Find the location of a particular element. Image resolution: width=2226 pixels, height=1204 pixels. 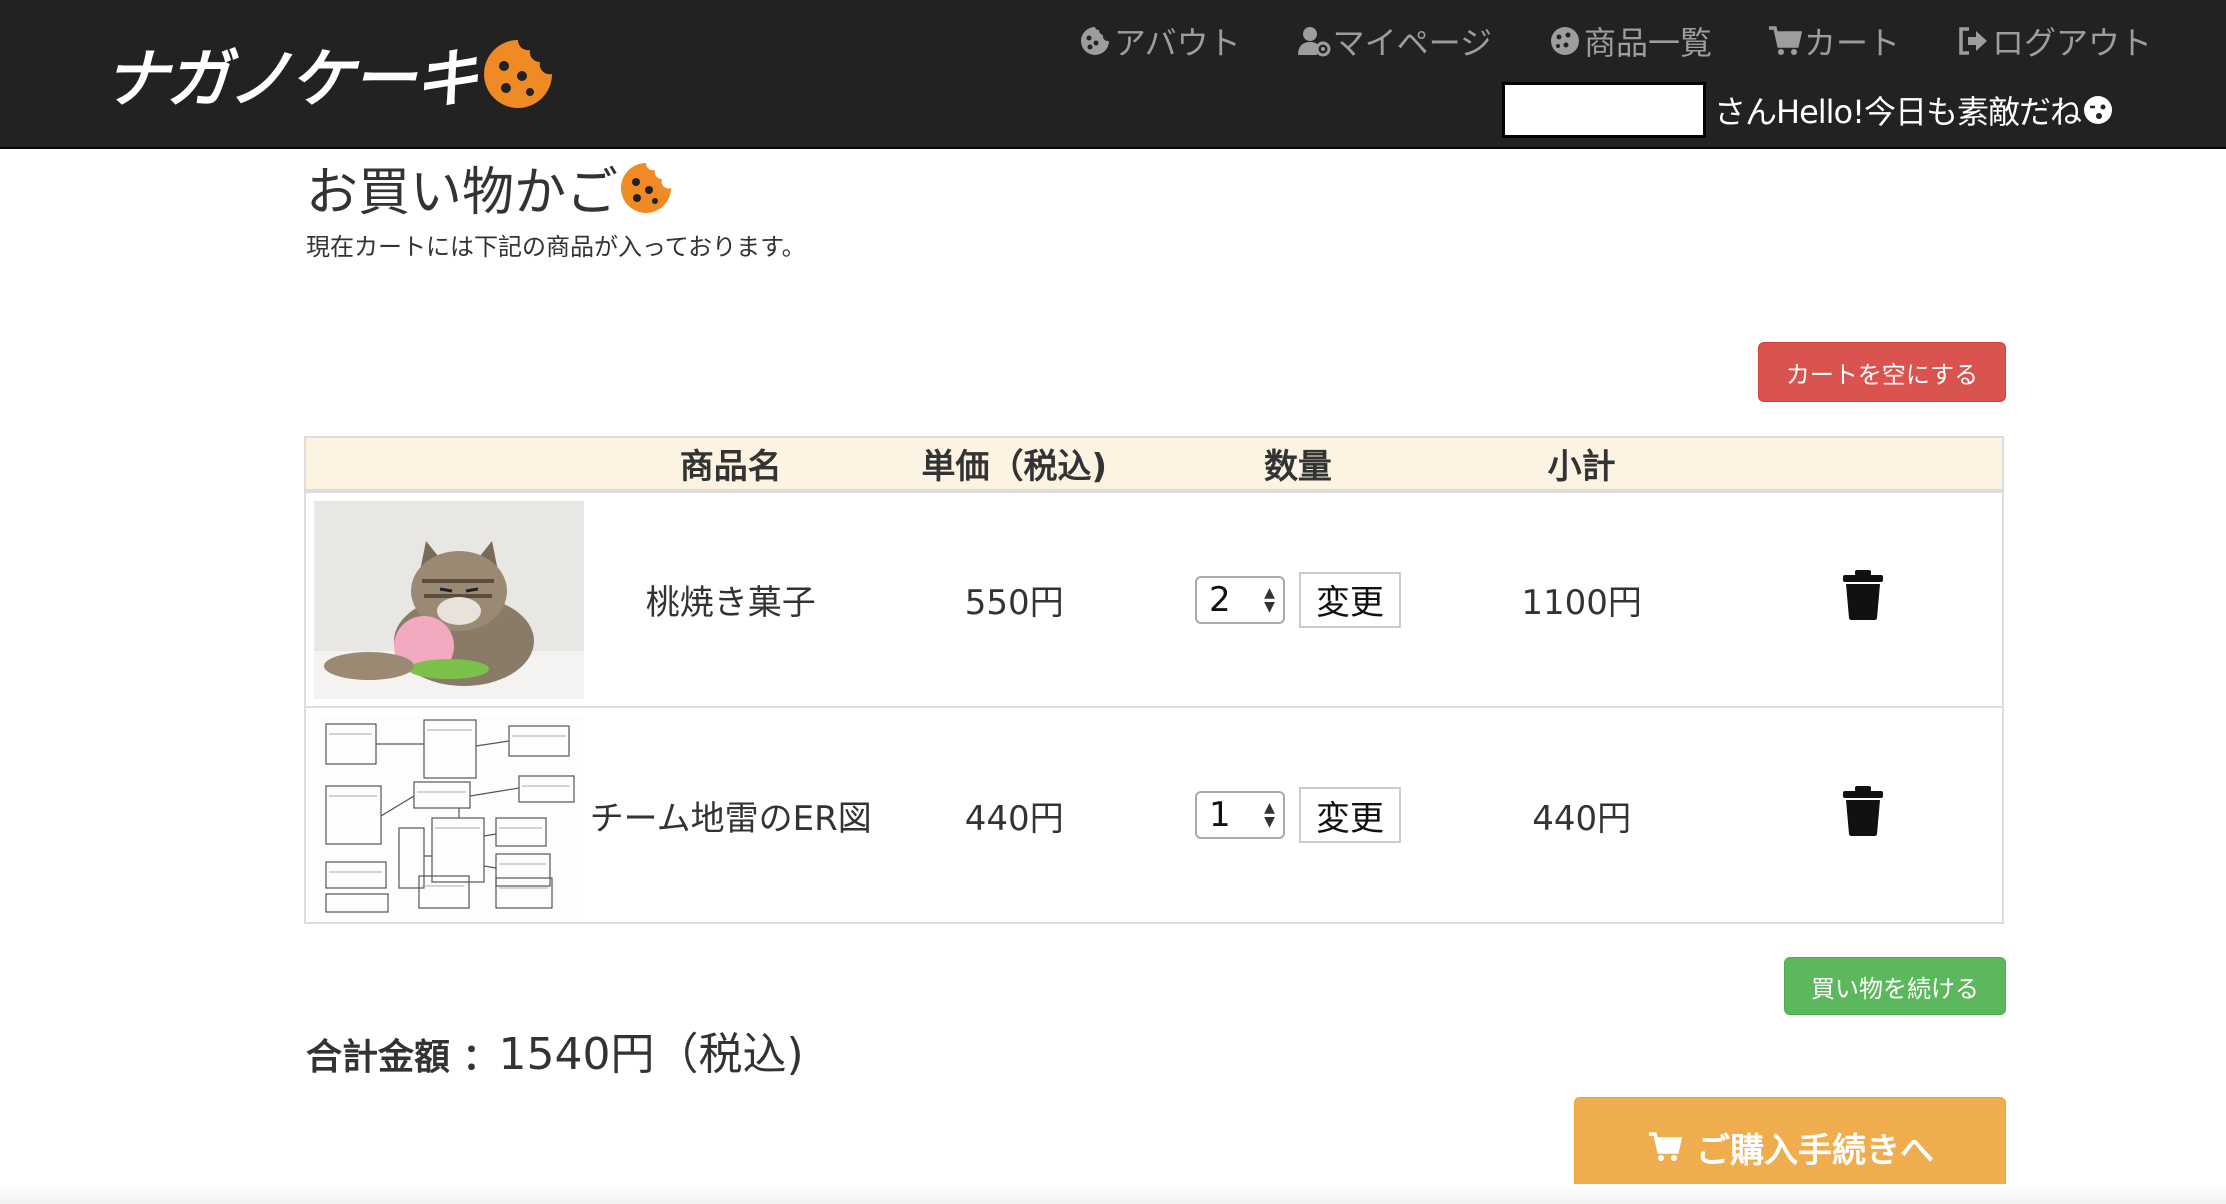

nav-cart: カート is located at coordinates (1834, 41).